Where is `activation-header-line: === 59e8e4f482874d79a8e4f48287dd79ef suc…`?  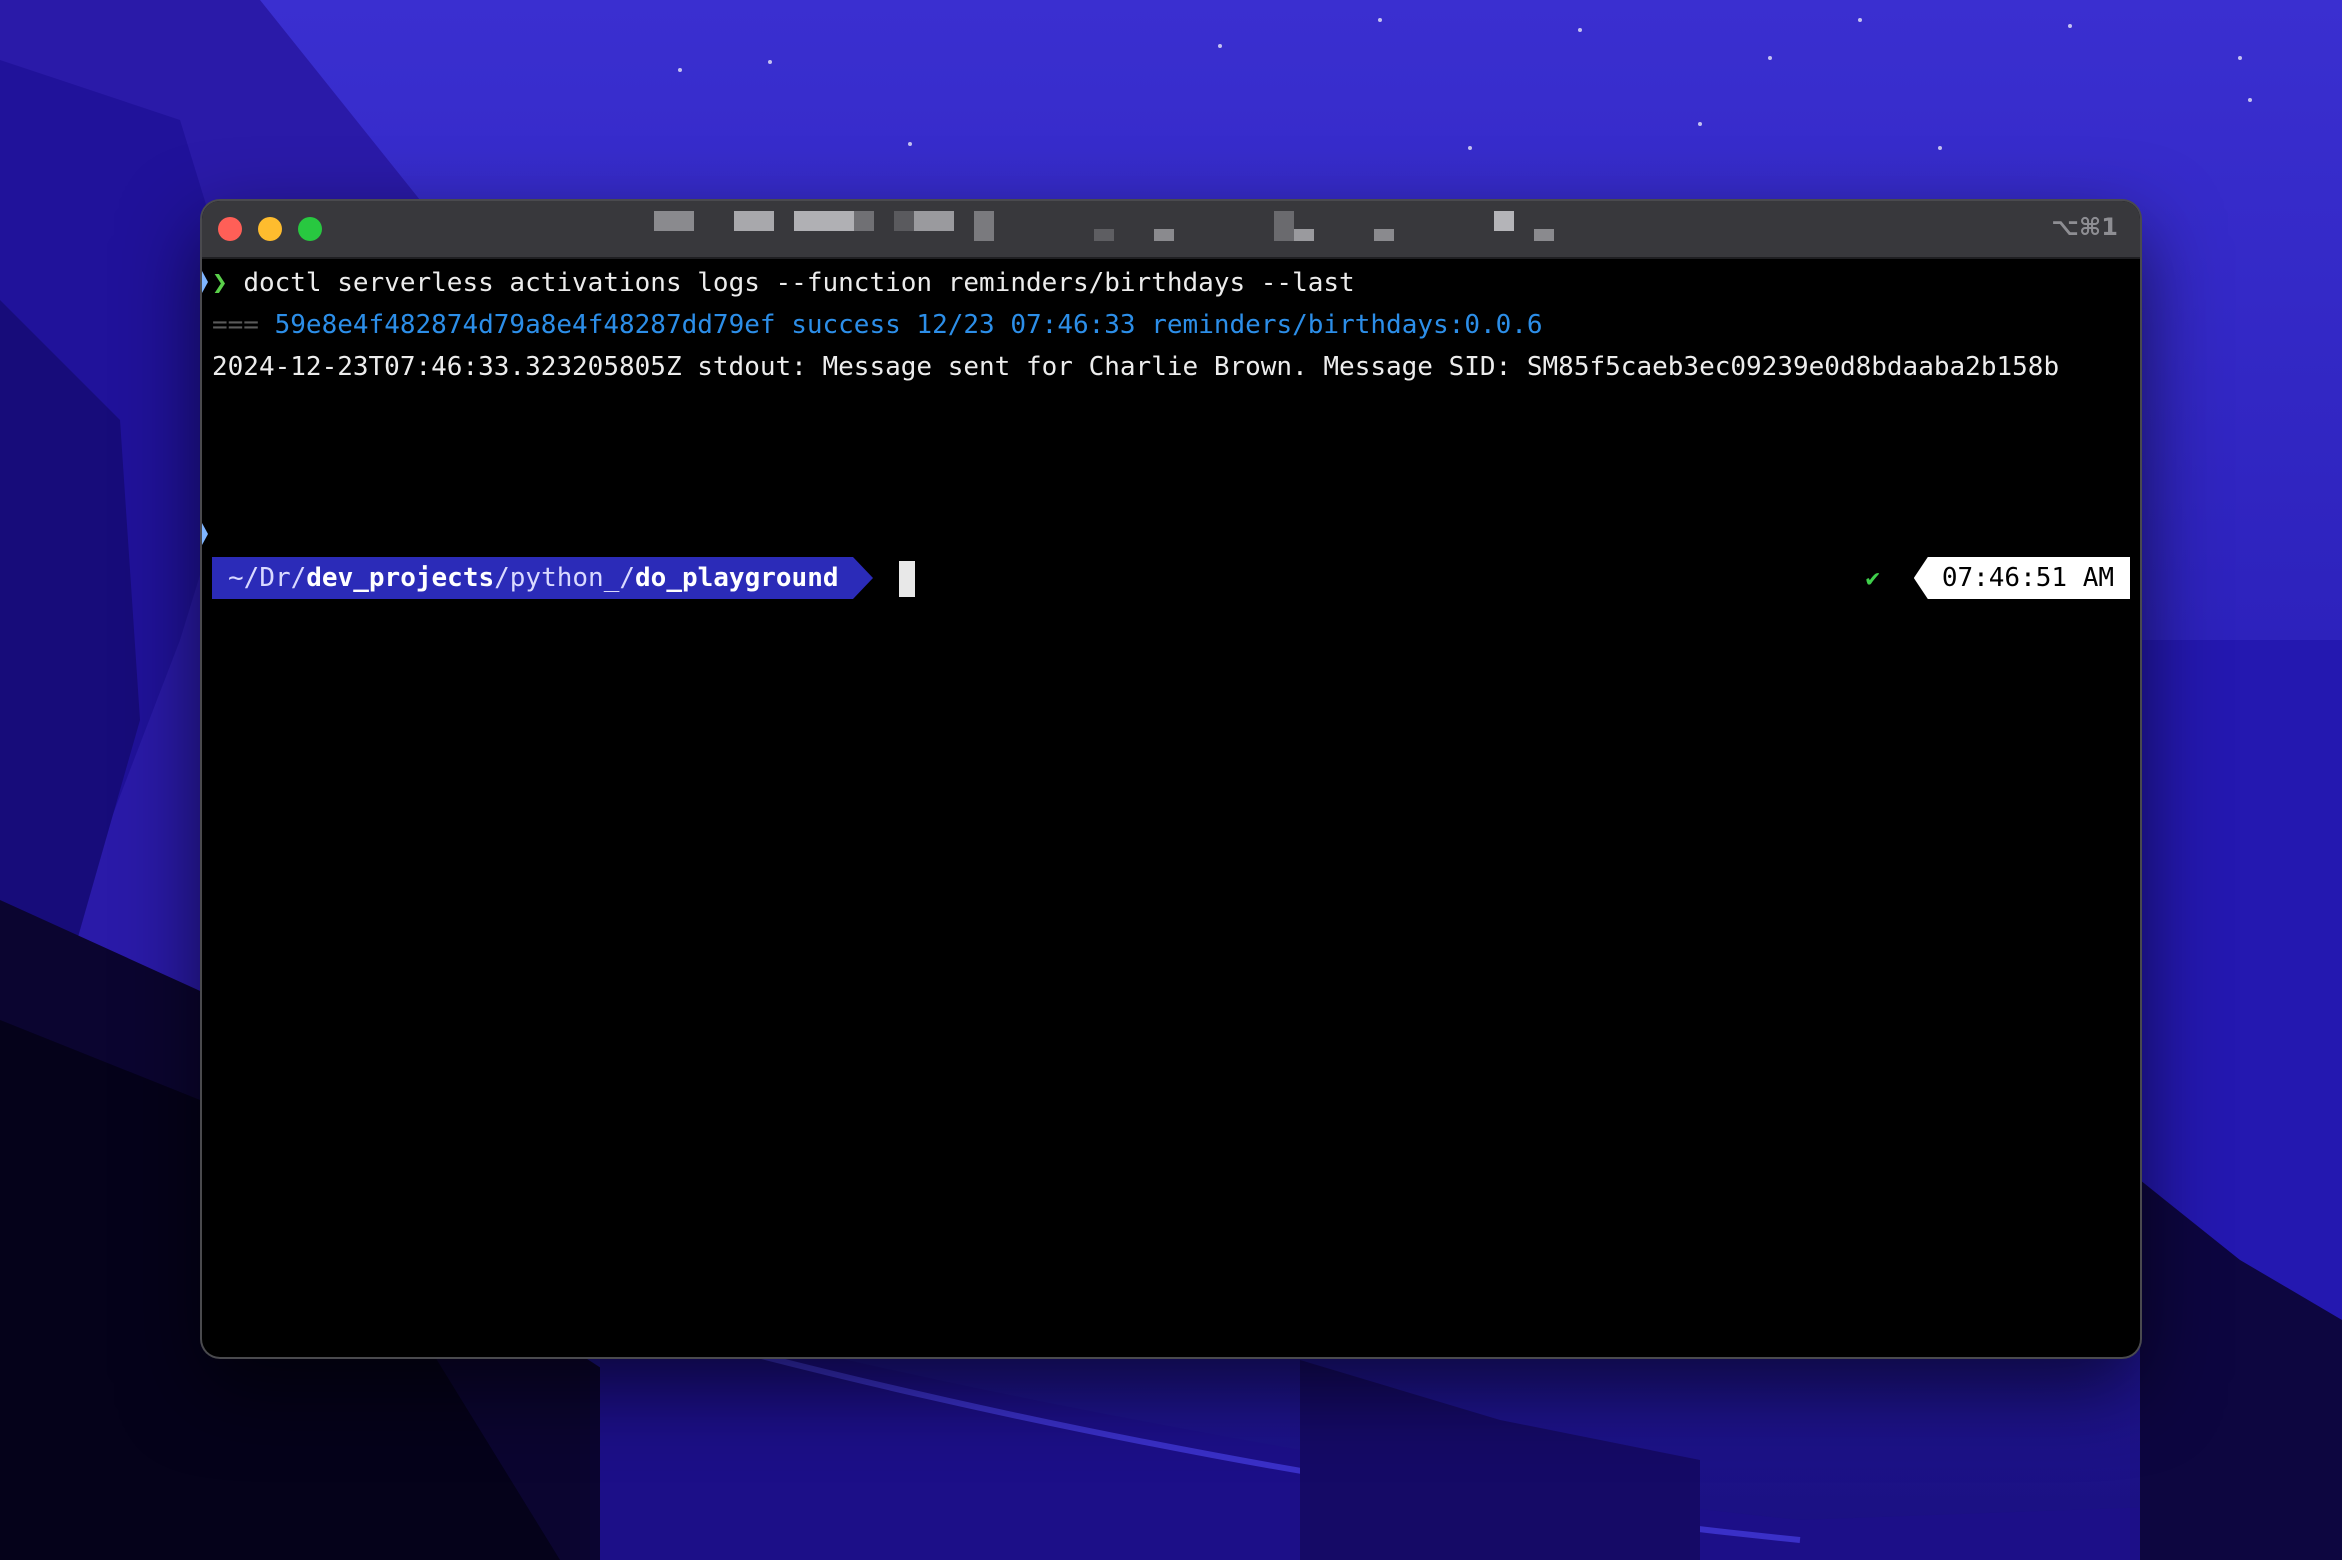 activation-header-line: === 59e8e4f482874d79a8e4f48287dd79ef suc… is located at coordinates (877, 325).